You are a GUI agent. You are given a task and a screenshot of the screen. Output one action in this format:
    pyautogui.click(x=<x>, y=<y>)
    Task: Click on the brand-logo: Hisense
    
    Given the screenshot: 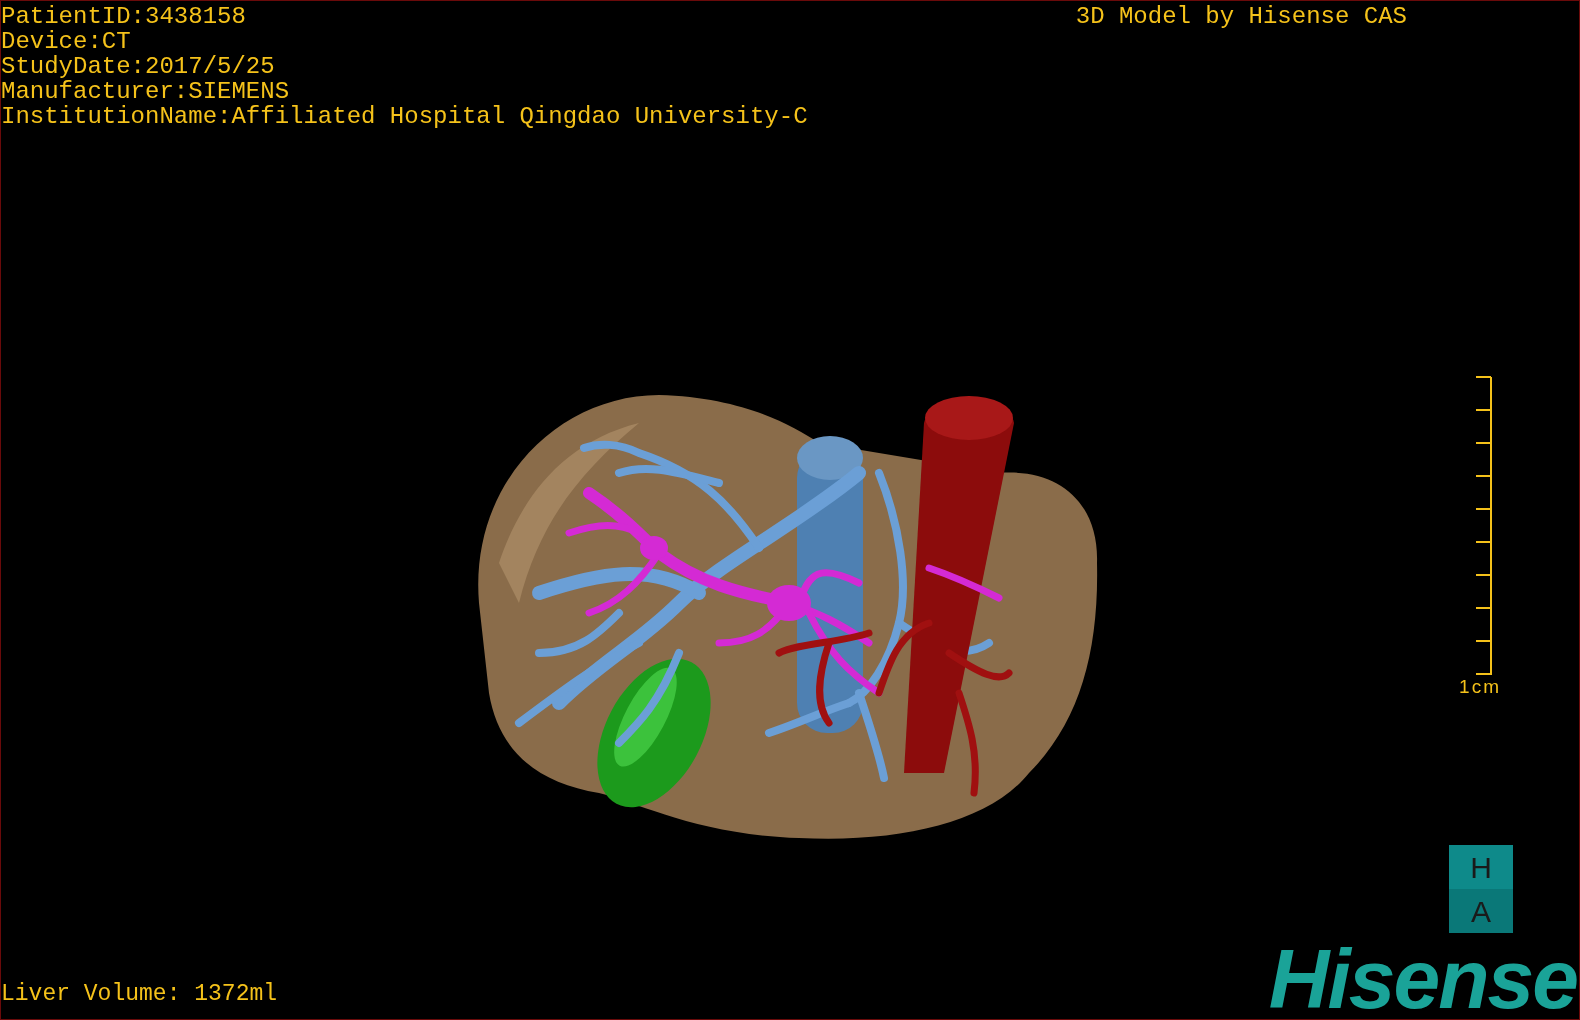 What is the action you would take?
    pyautogui.click(x=1422, y=979)
    